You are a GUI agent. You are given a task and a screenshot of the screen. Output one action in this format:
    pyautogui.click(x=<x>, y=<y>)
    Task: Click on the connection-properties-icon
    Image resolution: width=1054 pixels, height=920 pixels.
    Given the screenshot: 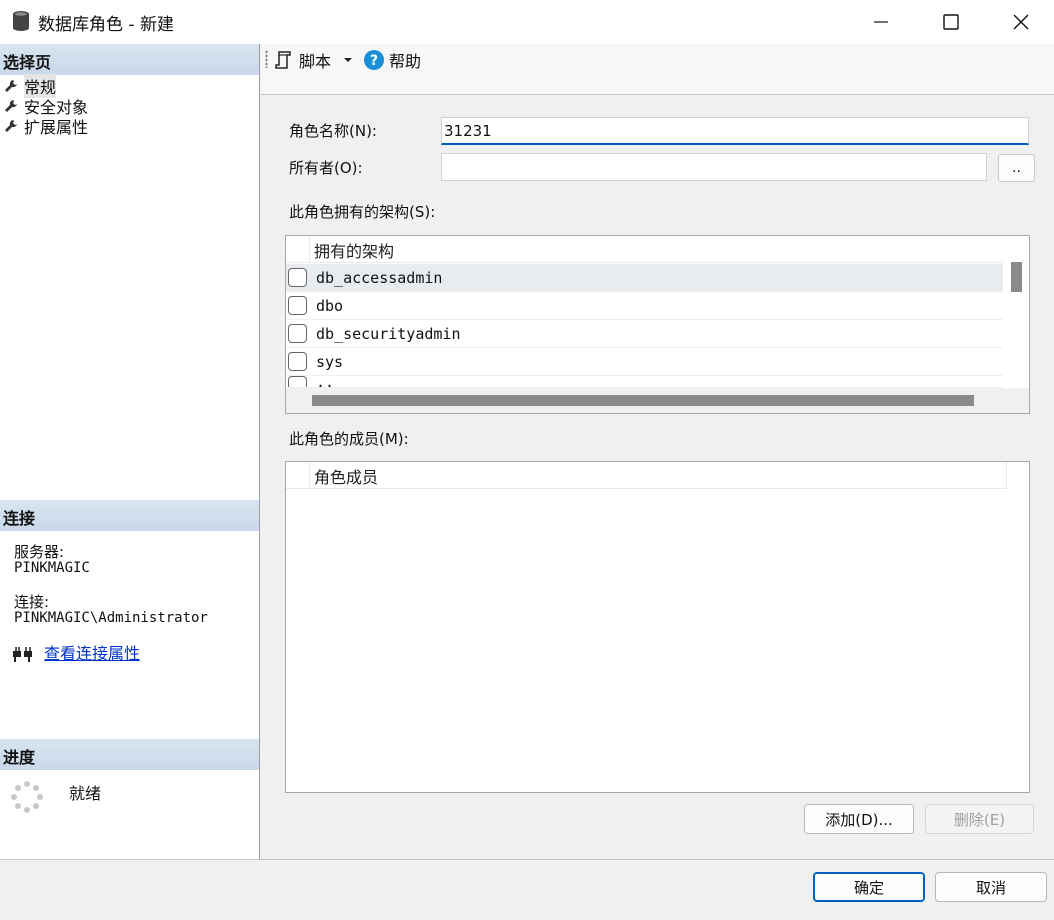 What is the action you would take?
    pyautogui.click(x=23, y=656)
    